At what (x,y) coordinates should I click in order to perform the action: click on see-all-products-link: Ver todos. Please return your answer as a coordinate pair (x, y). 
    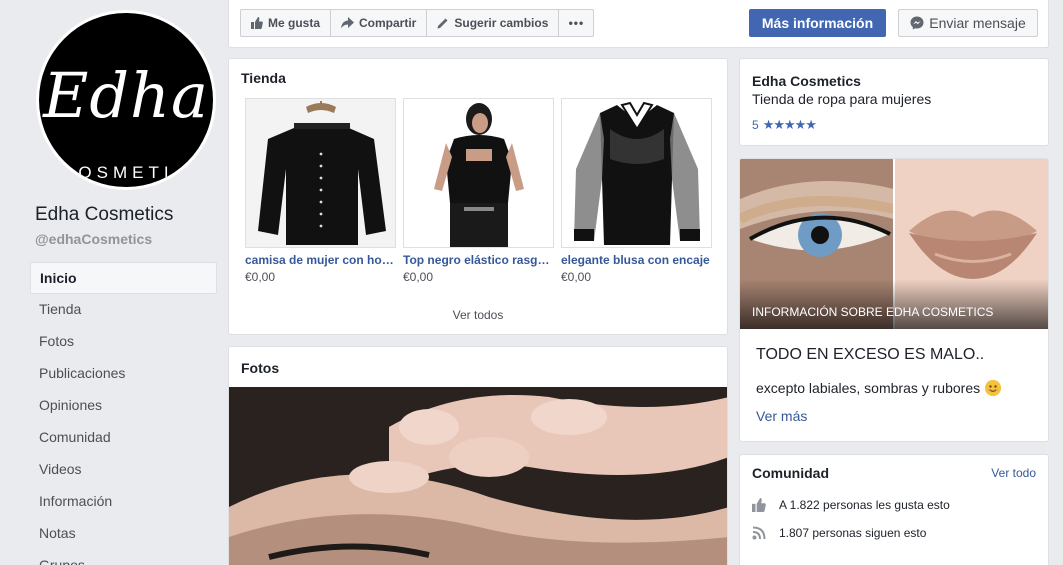
    Looking at the image, I should click on (478, 315).